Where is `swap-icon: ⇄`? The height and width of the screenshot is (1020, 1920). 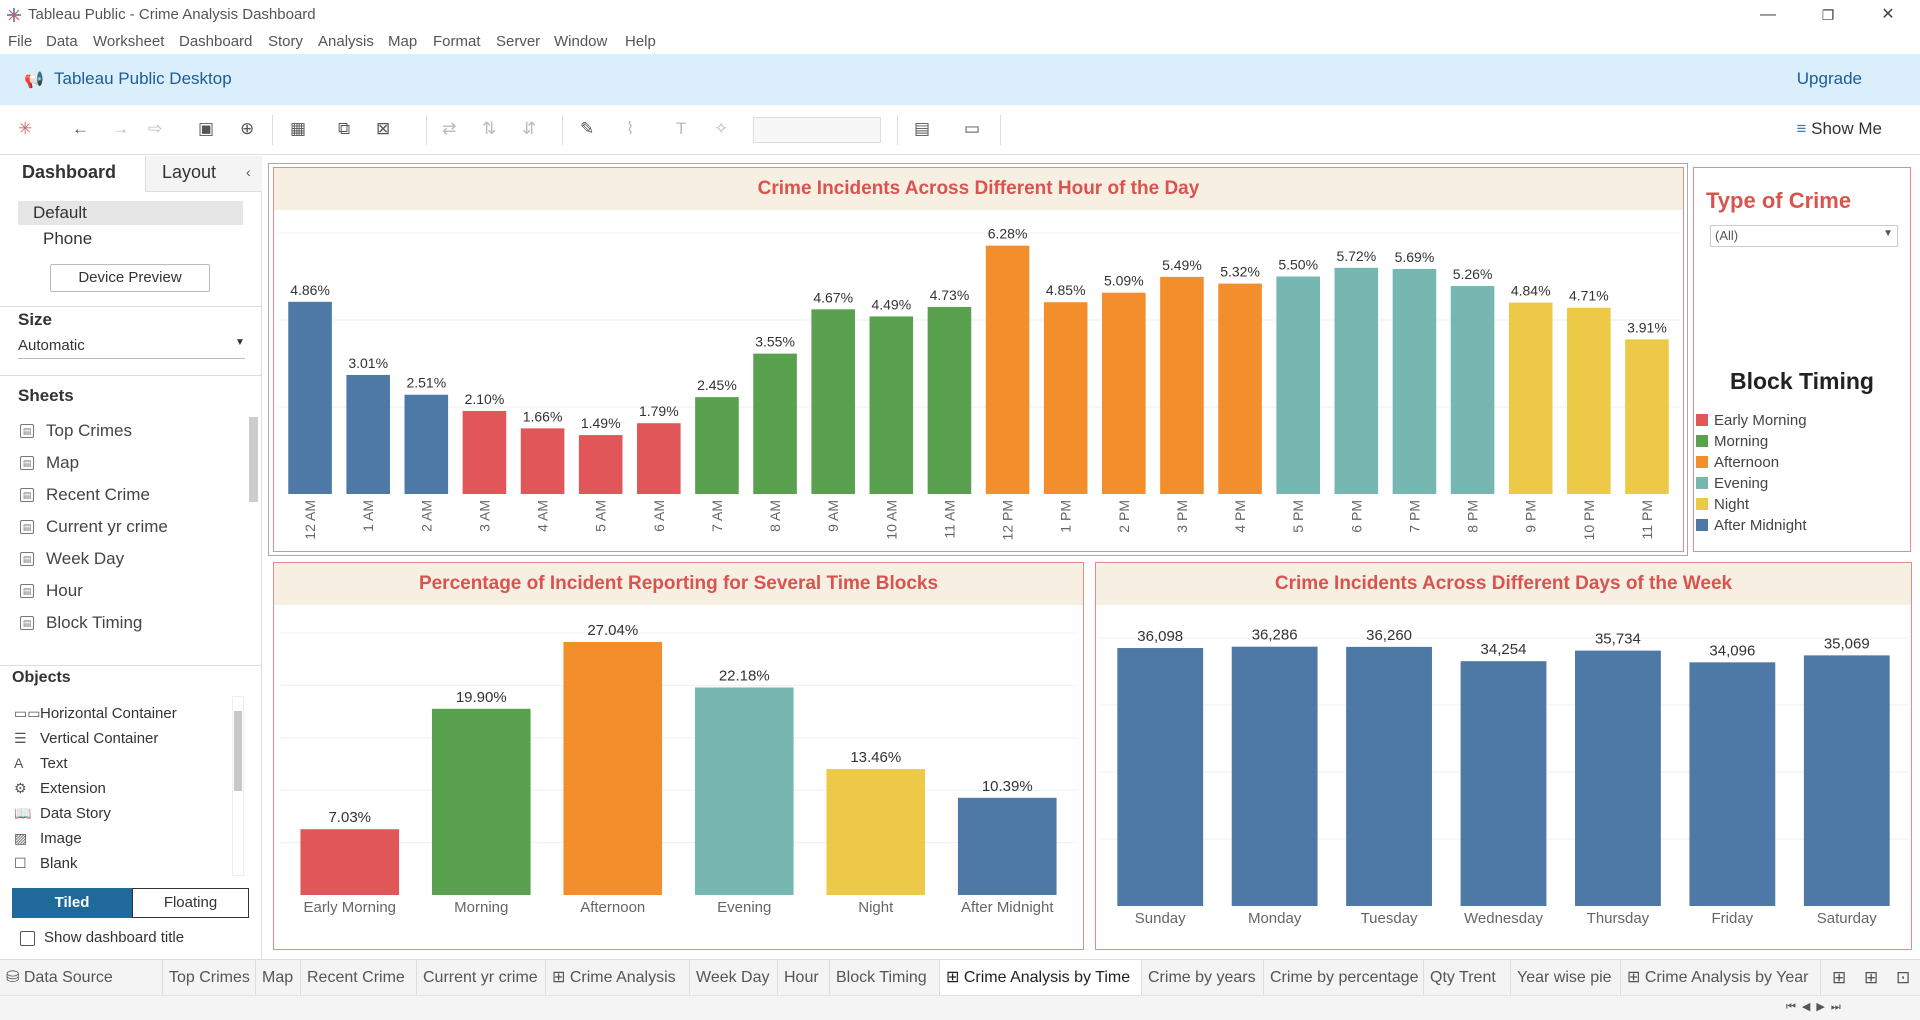 swap-icon: ⇄ is located at coordinates (449, 129).